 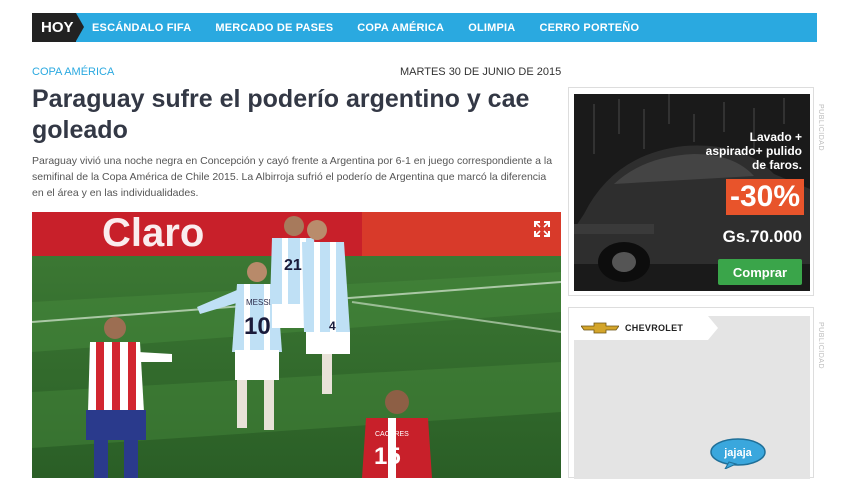 I want to click on svg-text: 10, so click(x=257, y=326).